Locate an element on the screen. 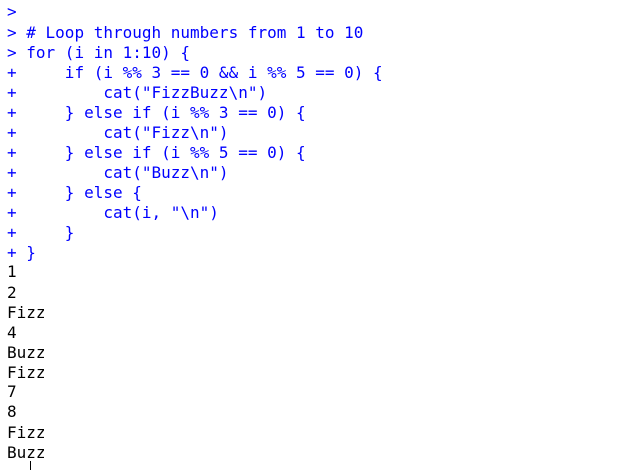 The image size is (622, 470). console-input-line: + if (i %% 3 == 0 && i %% 5 == 0) { is located at coordinates (195, 73).